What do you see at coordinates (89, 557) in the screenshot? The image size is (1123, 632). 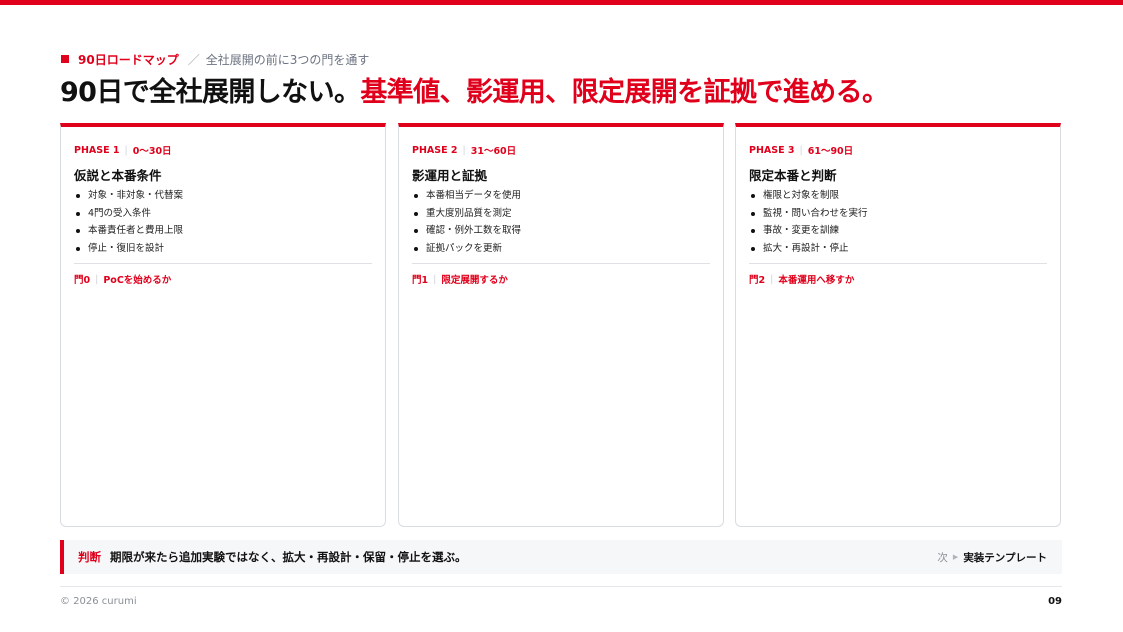 I see `judgement-label: 判断` at bounding box center [89, 557].